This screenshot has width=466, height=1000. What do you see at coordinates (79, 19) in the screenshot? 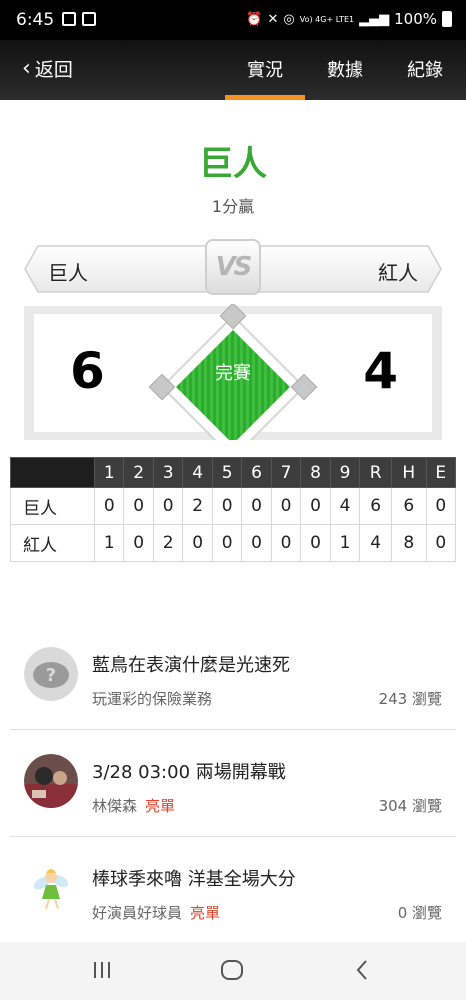
I see `notification-icons` at bounding box center [79, 19].